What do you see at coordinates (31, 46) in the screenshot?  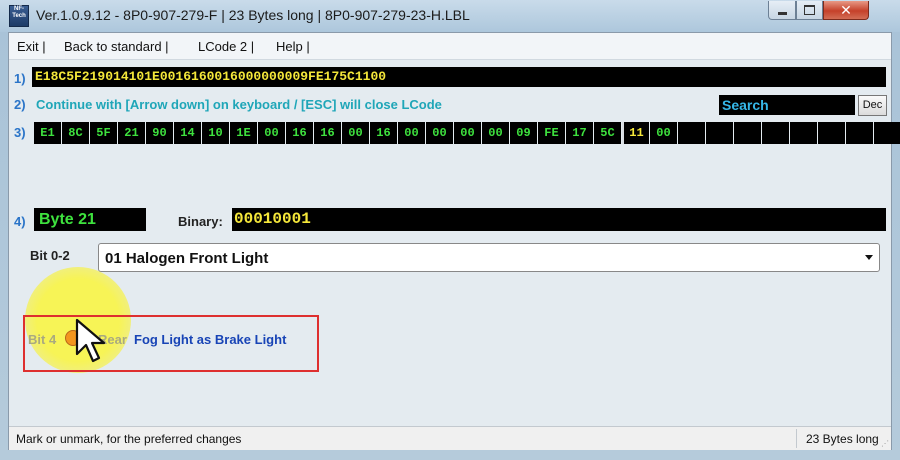 I see `menu-exit: Exit |` at bounding box center [31, 46].